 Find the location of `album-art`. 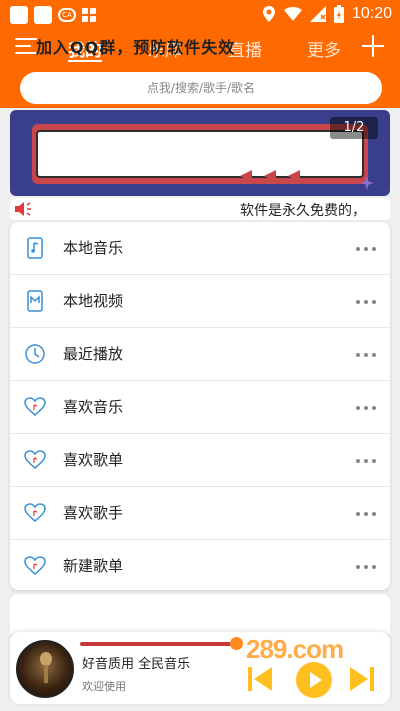

album-art is located at coordinates (45, 669).